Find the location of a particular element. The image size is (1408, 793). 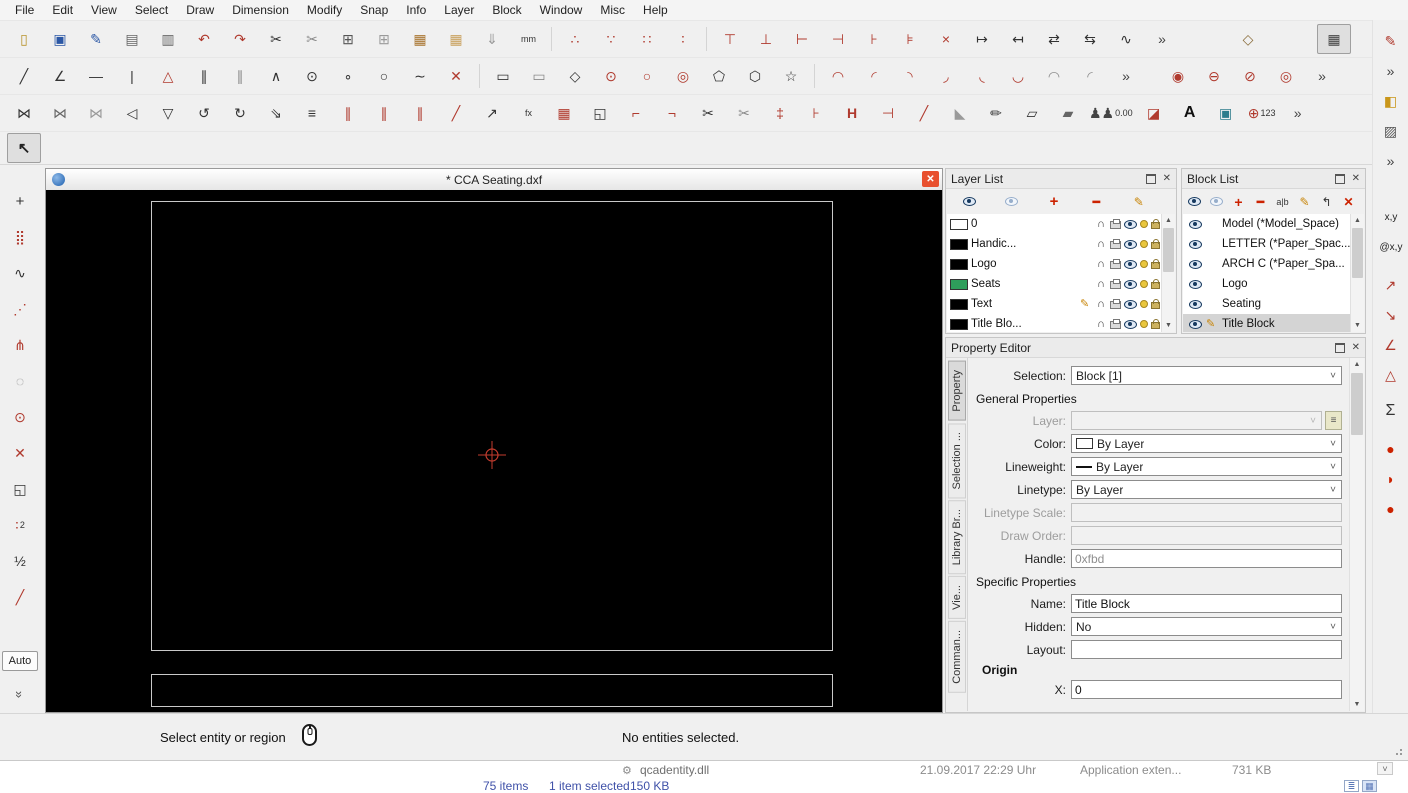

arc-tangent-1-icon: ◠ is located at coordinates (1054, 76).